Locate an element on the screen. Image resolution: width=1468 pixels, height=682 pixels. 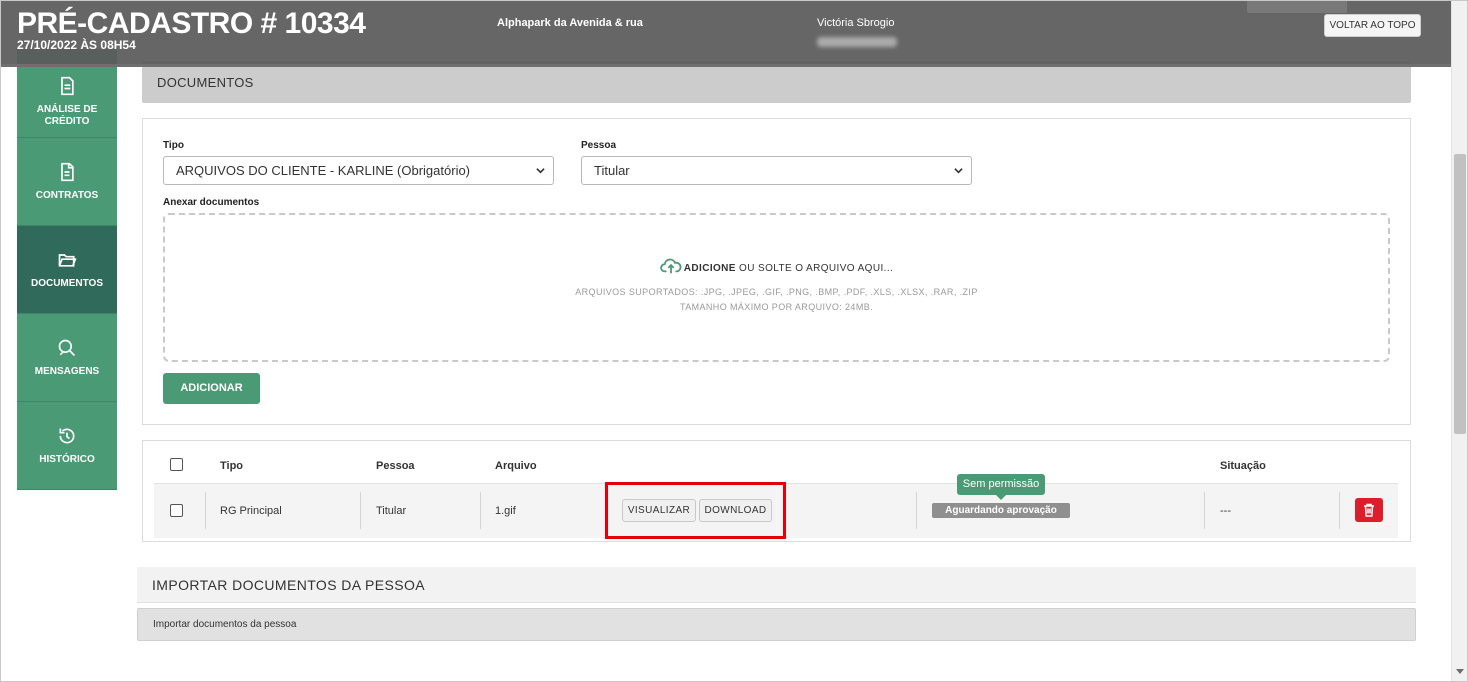
sidebar-item-label: MENSAGENS is located at coordinates (67, 371).